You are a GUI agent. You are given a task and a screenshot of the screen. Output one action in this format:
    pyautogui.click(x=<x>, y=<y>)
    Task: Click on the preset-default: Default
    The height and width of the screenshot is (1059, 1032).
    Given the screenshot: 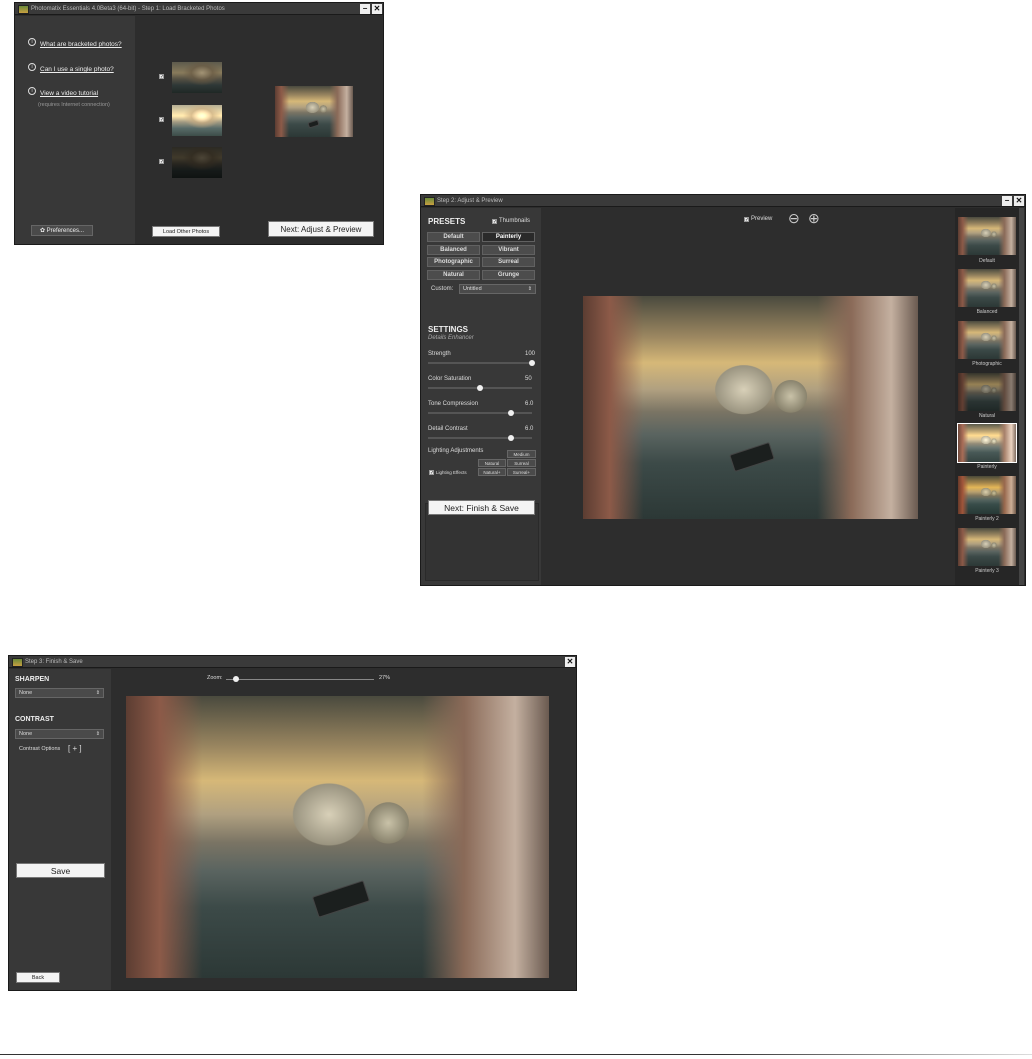 What is the action you would take?
    pyautogui.click(x=453, y=237)
    